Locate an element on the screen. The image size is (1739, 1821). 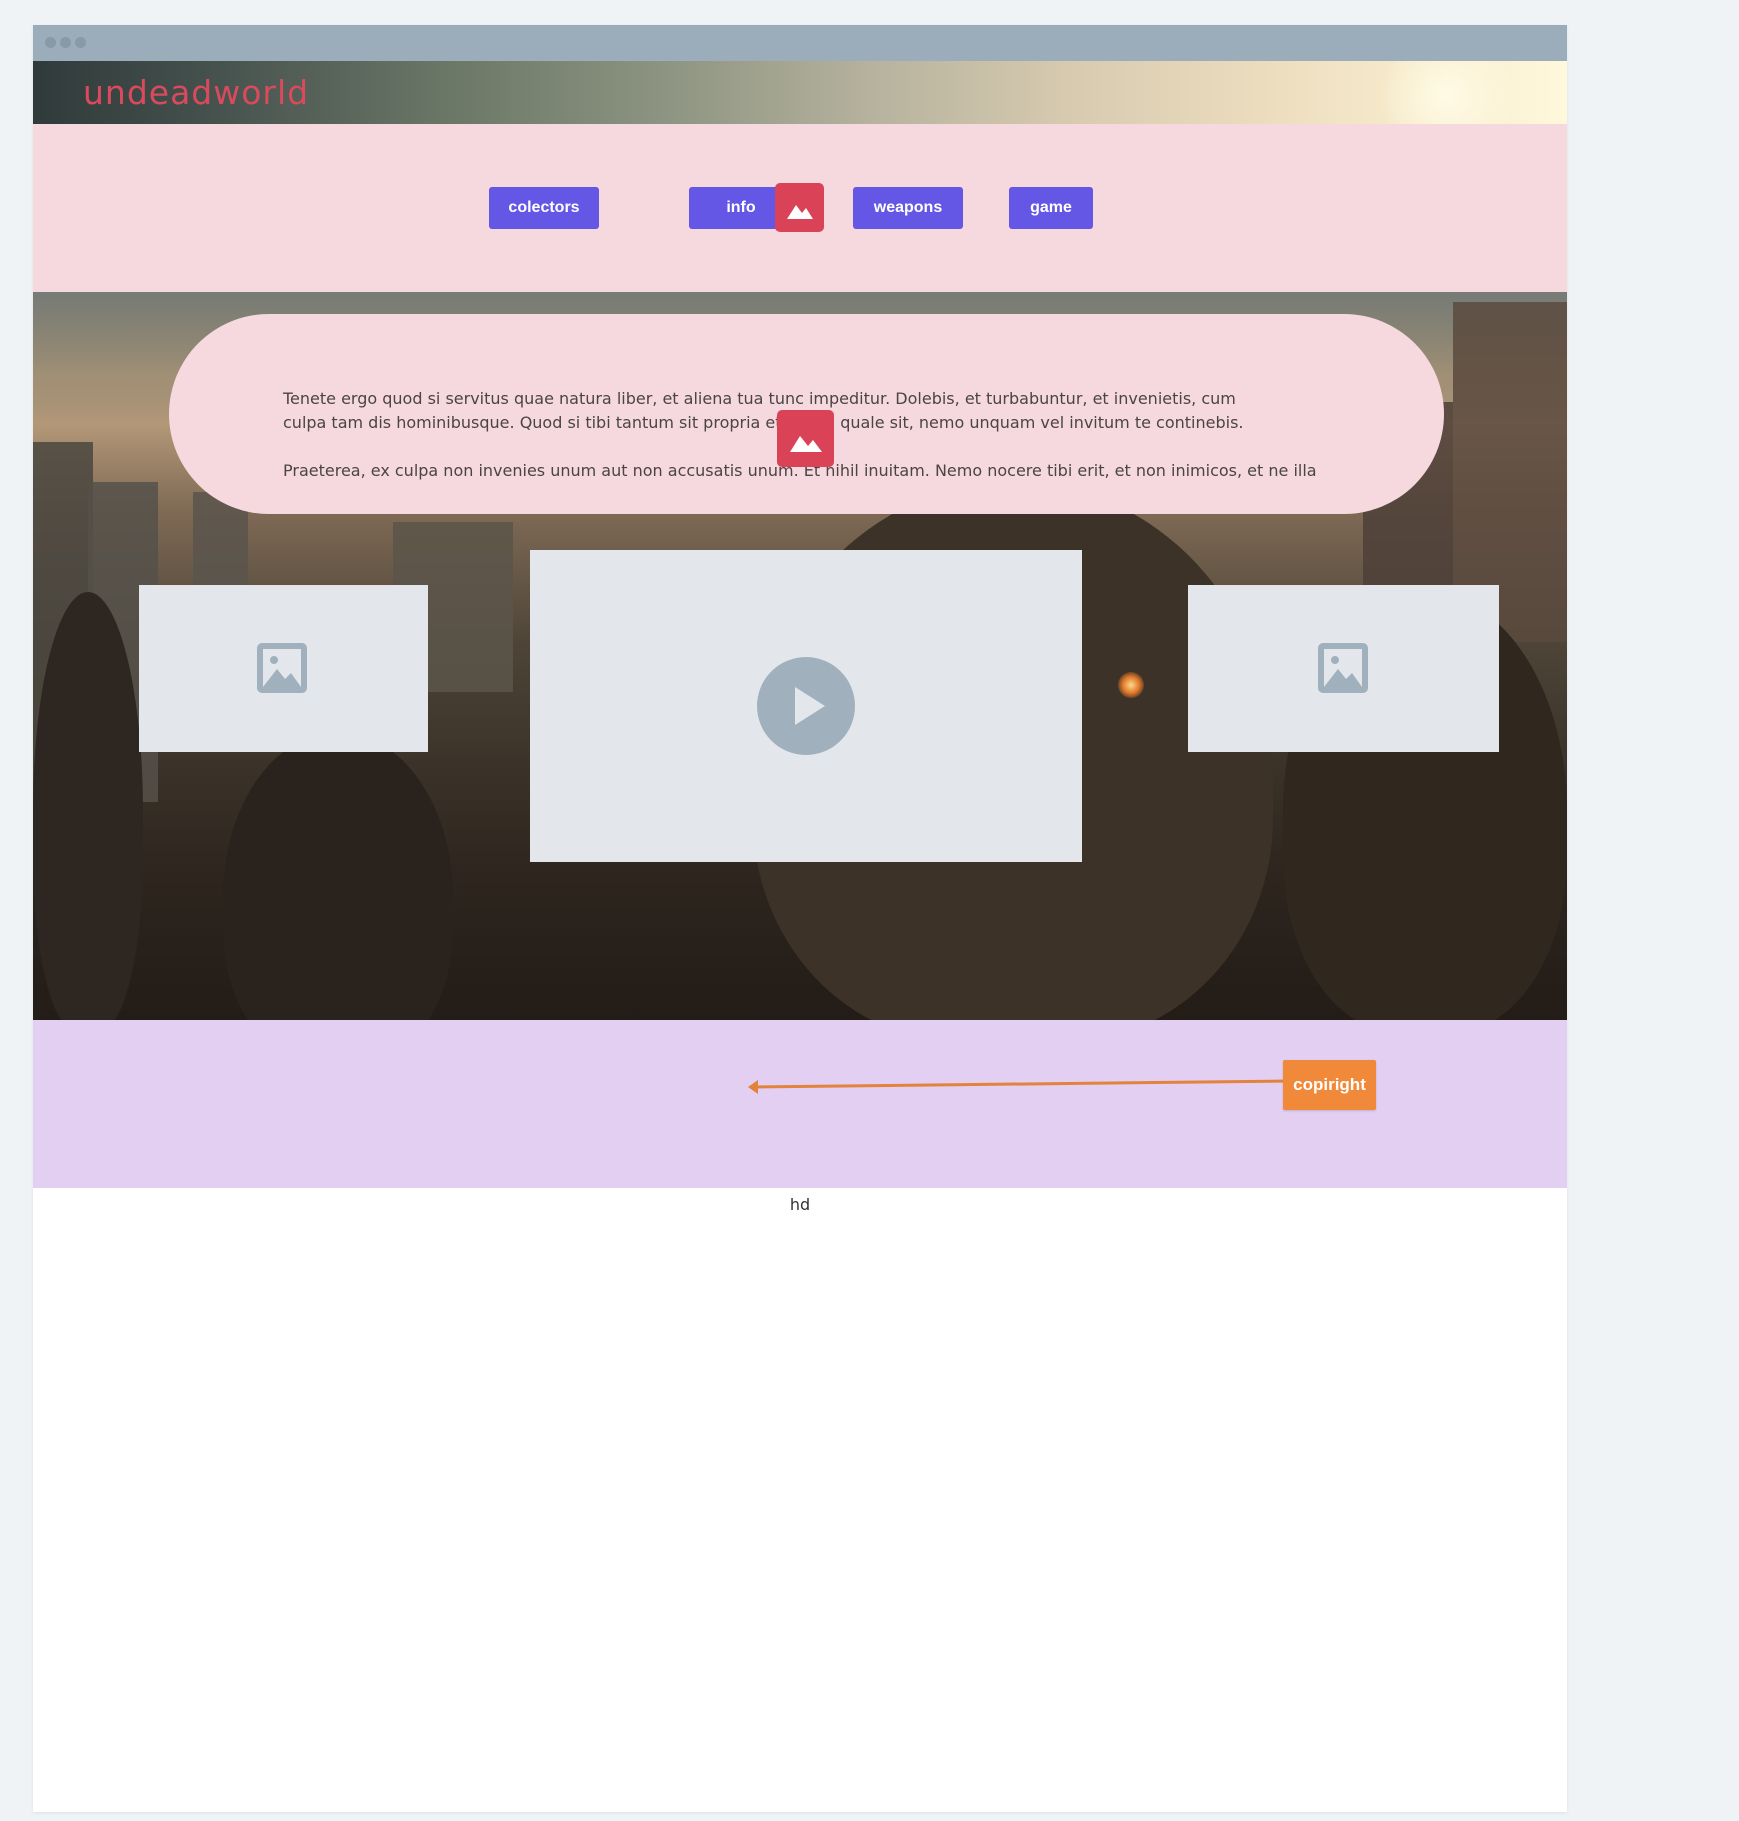
image-placeholder-left is located at coordinates (283, 668).